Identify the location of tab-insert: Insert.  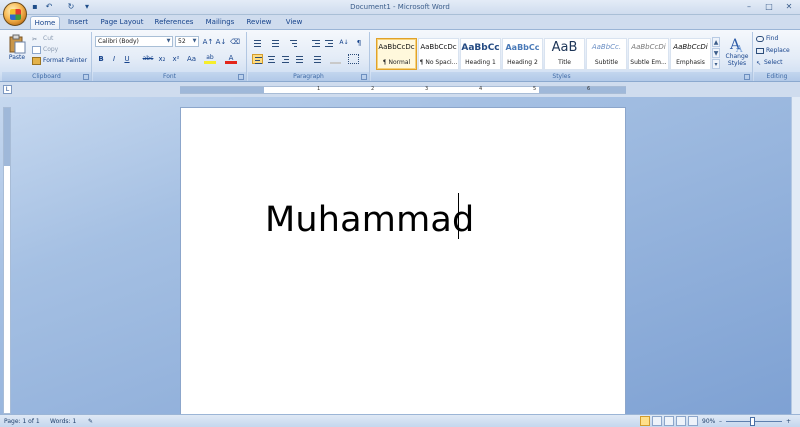
(78, 22).